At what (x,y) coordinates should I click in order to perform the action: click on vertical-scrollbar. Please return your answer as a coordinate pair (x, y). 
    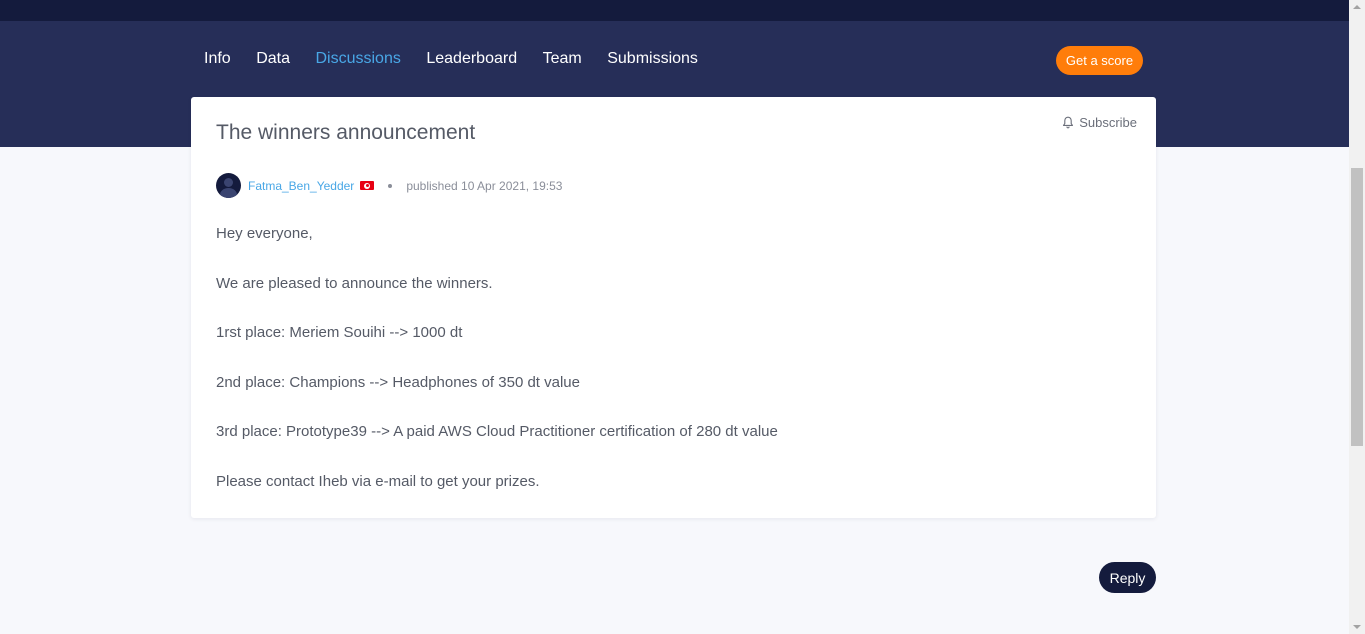
    Looking at the image, I should click on (1357, 317).